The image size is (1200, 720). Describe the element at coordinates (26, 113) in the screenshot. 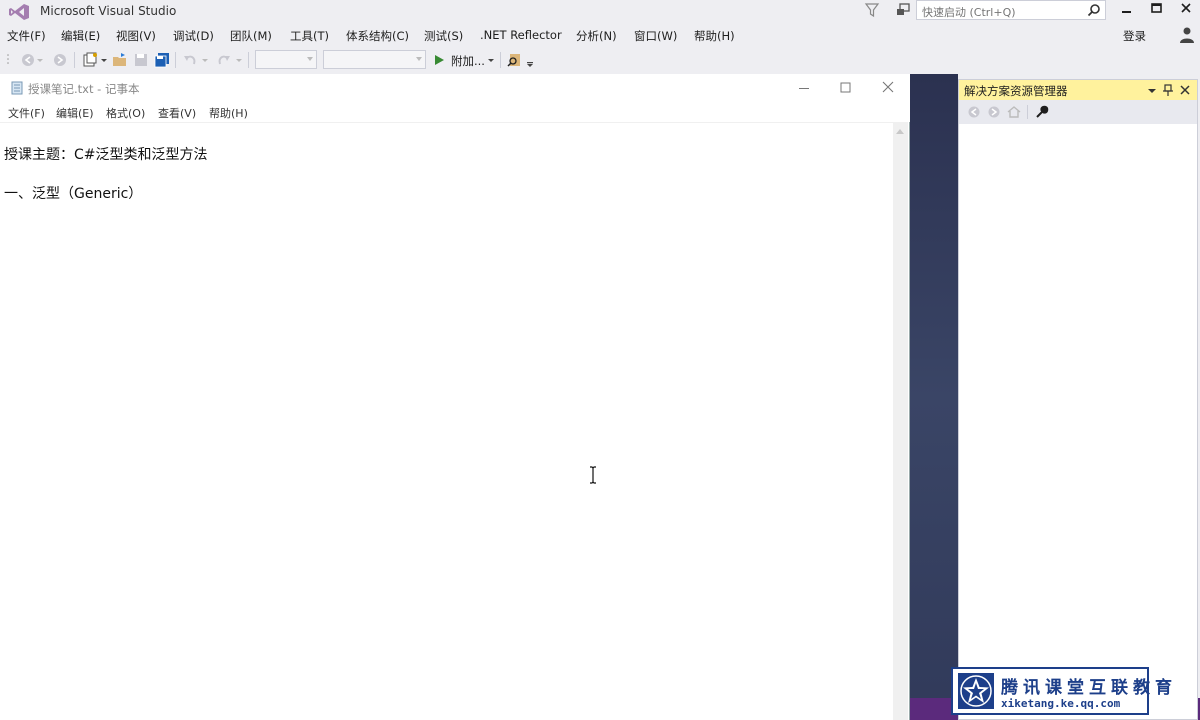

I see `notepad-menu-file: 文件(F)` at that location.